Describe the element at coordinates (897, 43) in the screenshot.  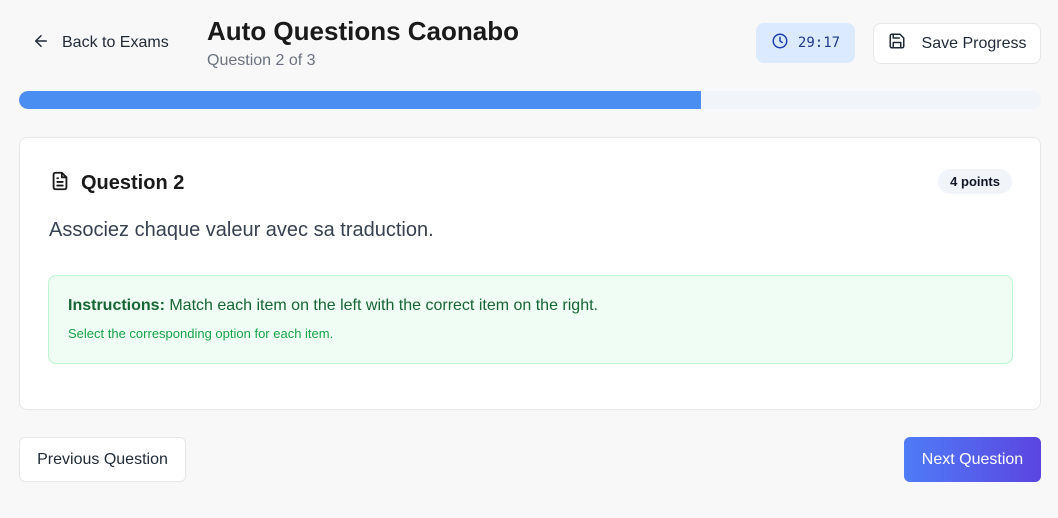
I see `floppy-disk-icon` at that location.